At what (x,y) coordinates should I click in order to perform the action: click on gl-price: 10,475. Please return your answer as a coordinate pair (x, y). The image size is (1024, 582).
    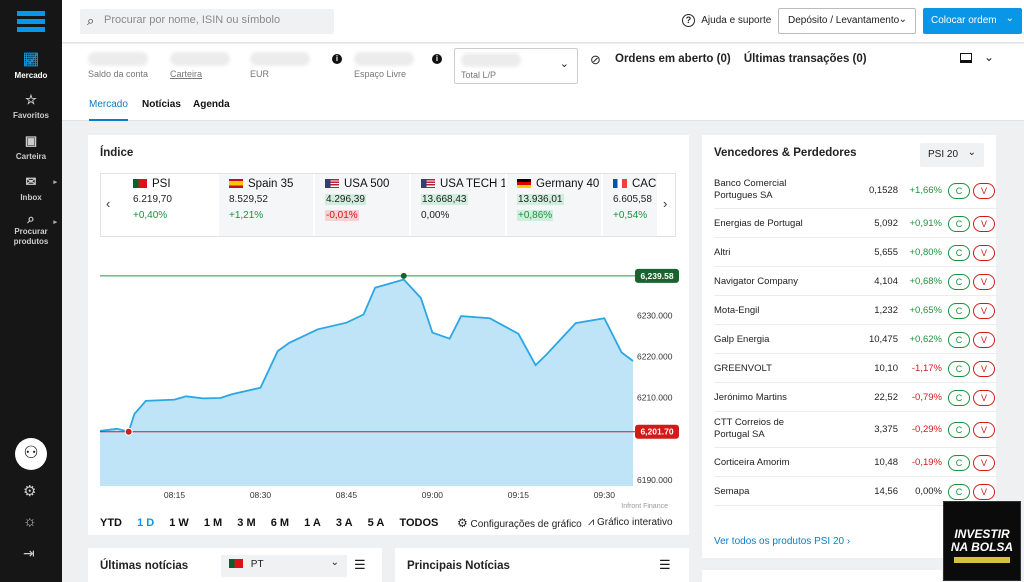
    Looking at the image, I should click on (883, 339).